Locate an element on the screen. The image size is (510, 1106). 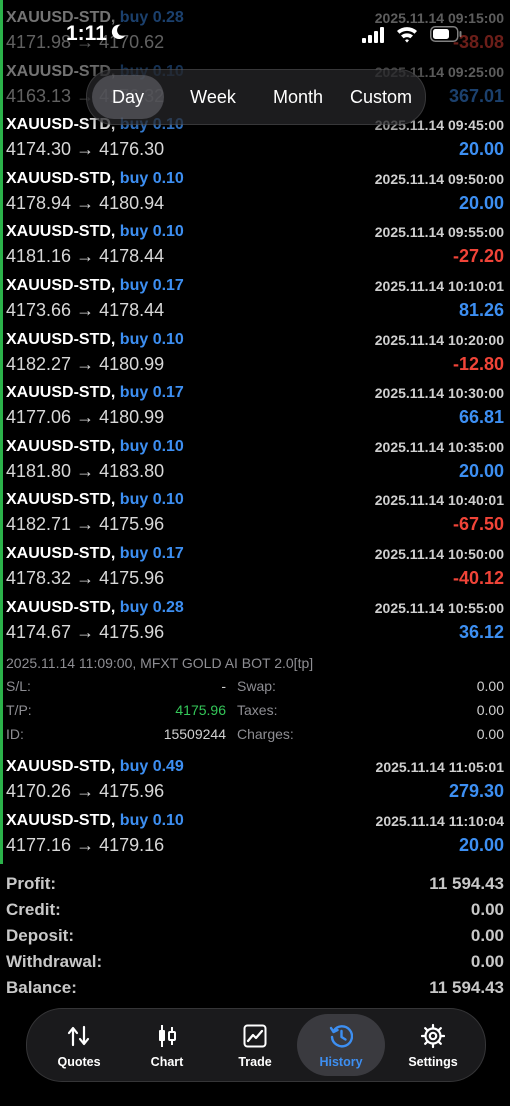
summary-row-deposit: Deposit: 0.00 is located at coordinates (255, 937).